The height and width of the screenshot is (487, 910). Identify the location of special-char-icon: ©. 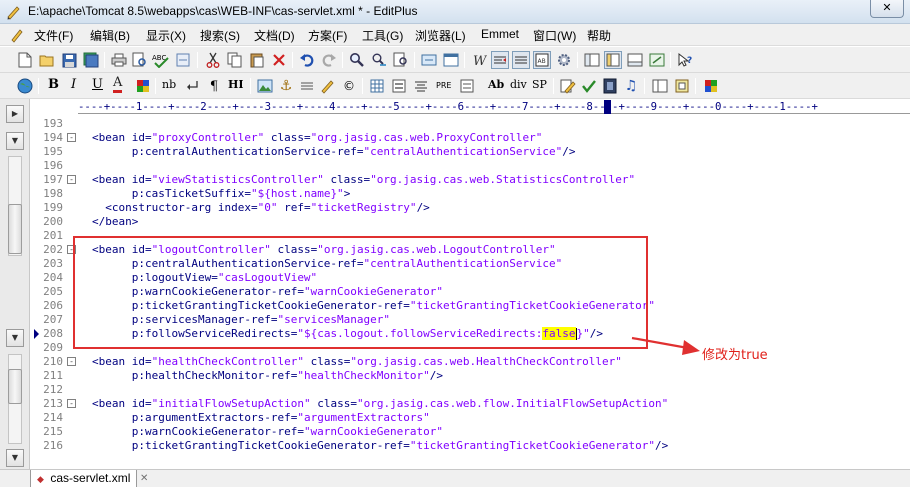
(349, 86).